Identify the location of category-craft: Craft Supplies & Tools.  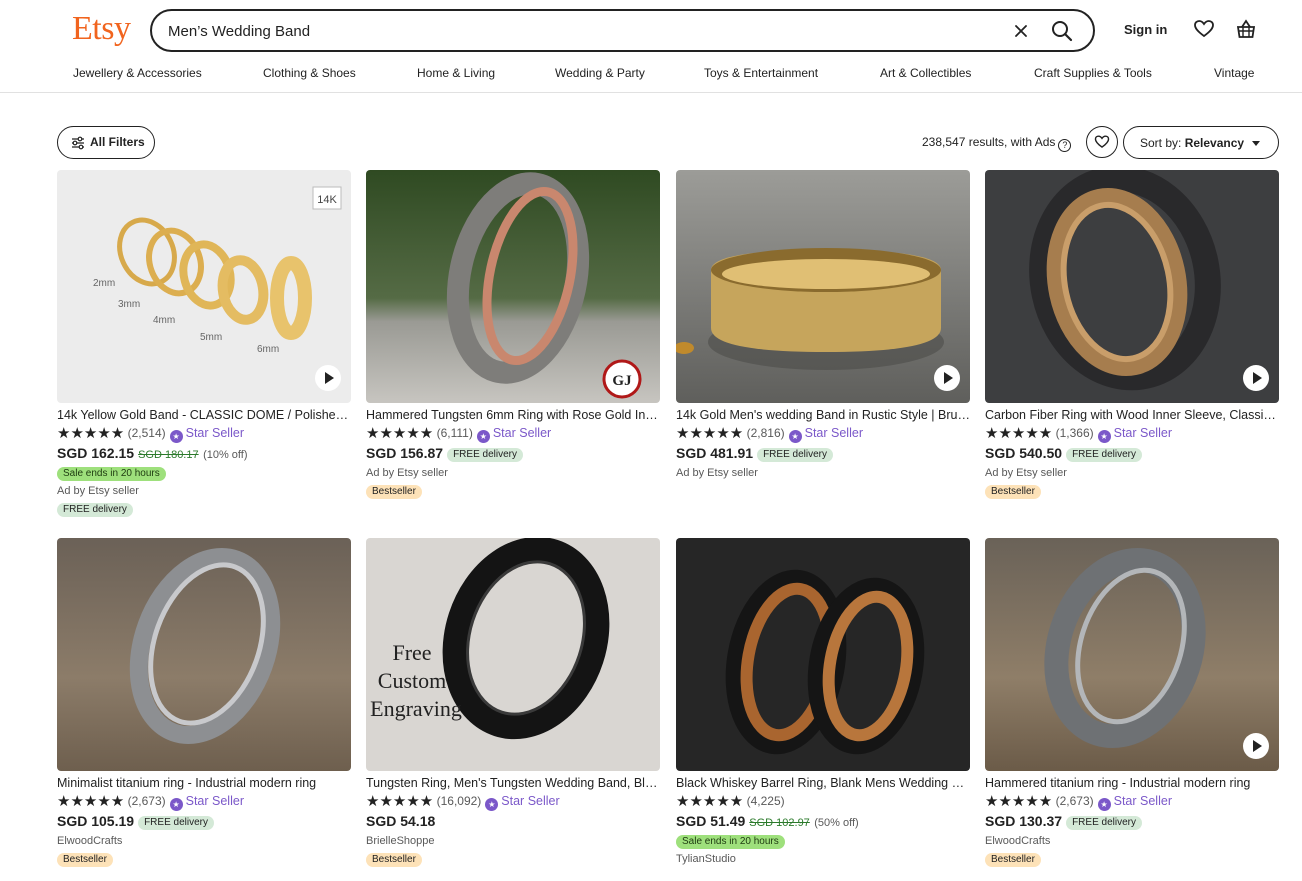
(1093, 73).